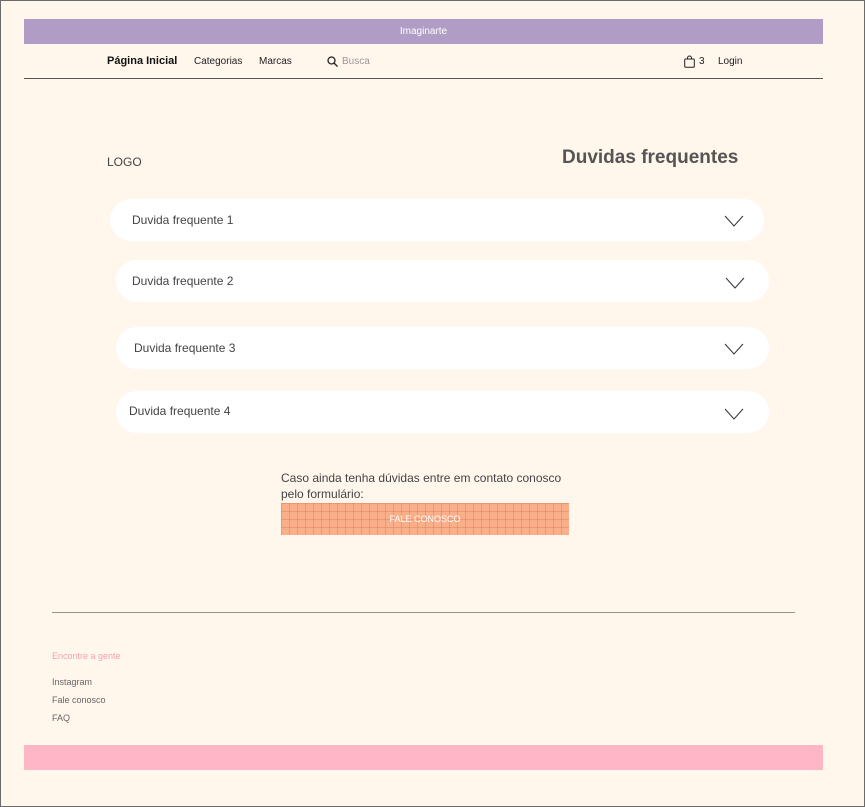  I want to click on faq-question: Duvida frequente 3, so click(185, 348).